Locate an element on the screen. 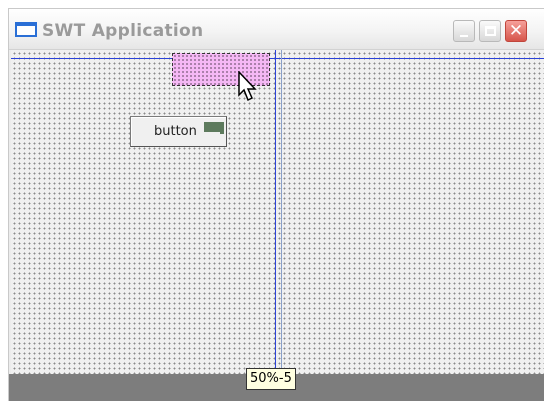 The width and height of the screenshot is (544, 401). window-app-icon is located at coordinates (26, 29).